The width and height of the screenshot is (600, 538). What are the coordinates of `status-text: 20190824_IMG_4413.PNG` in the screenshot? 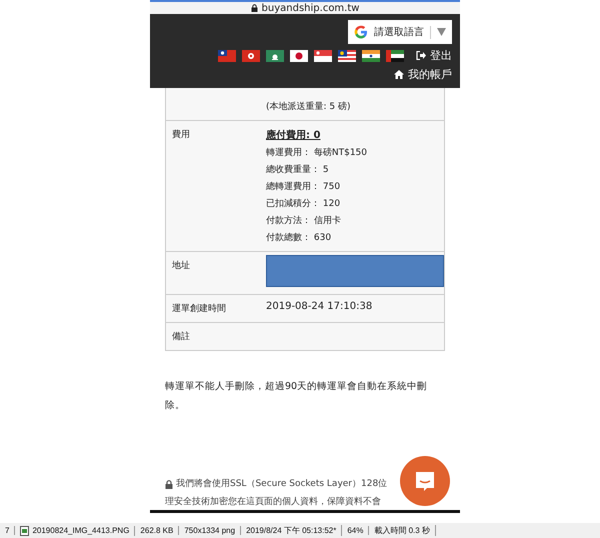 It's located at (81, 530).